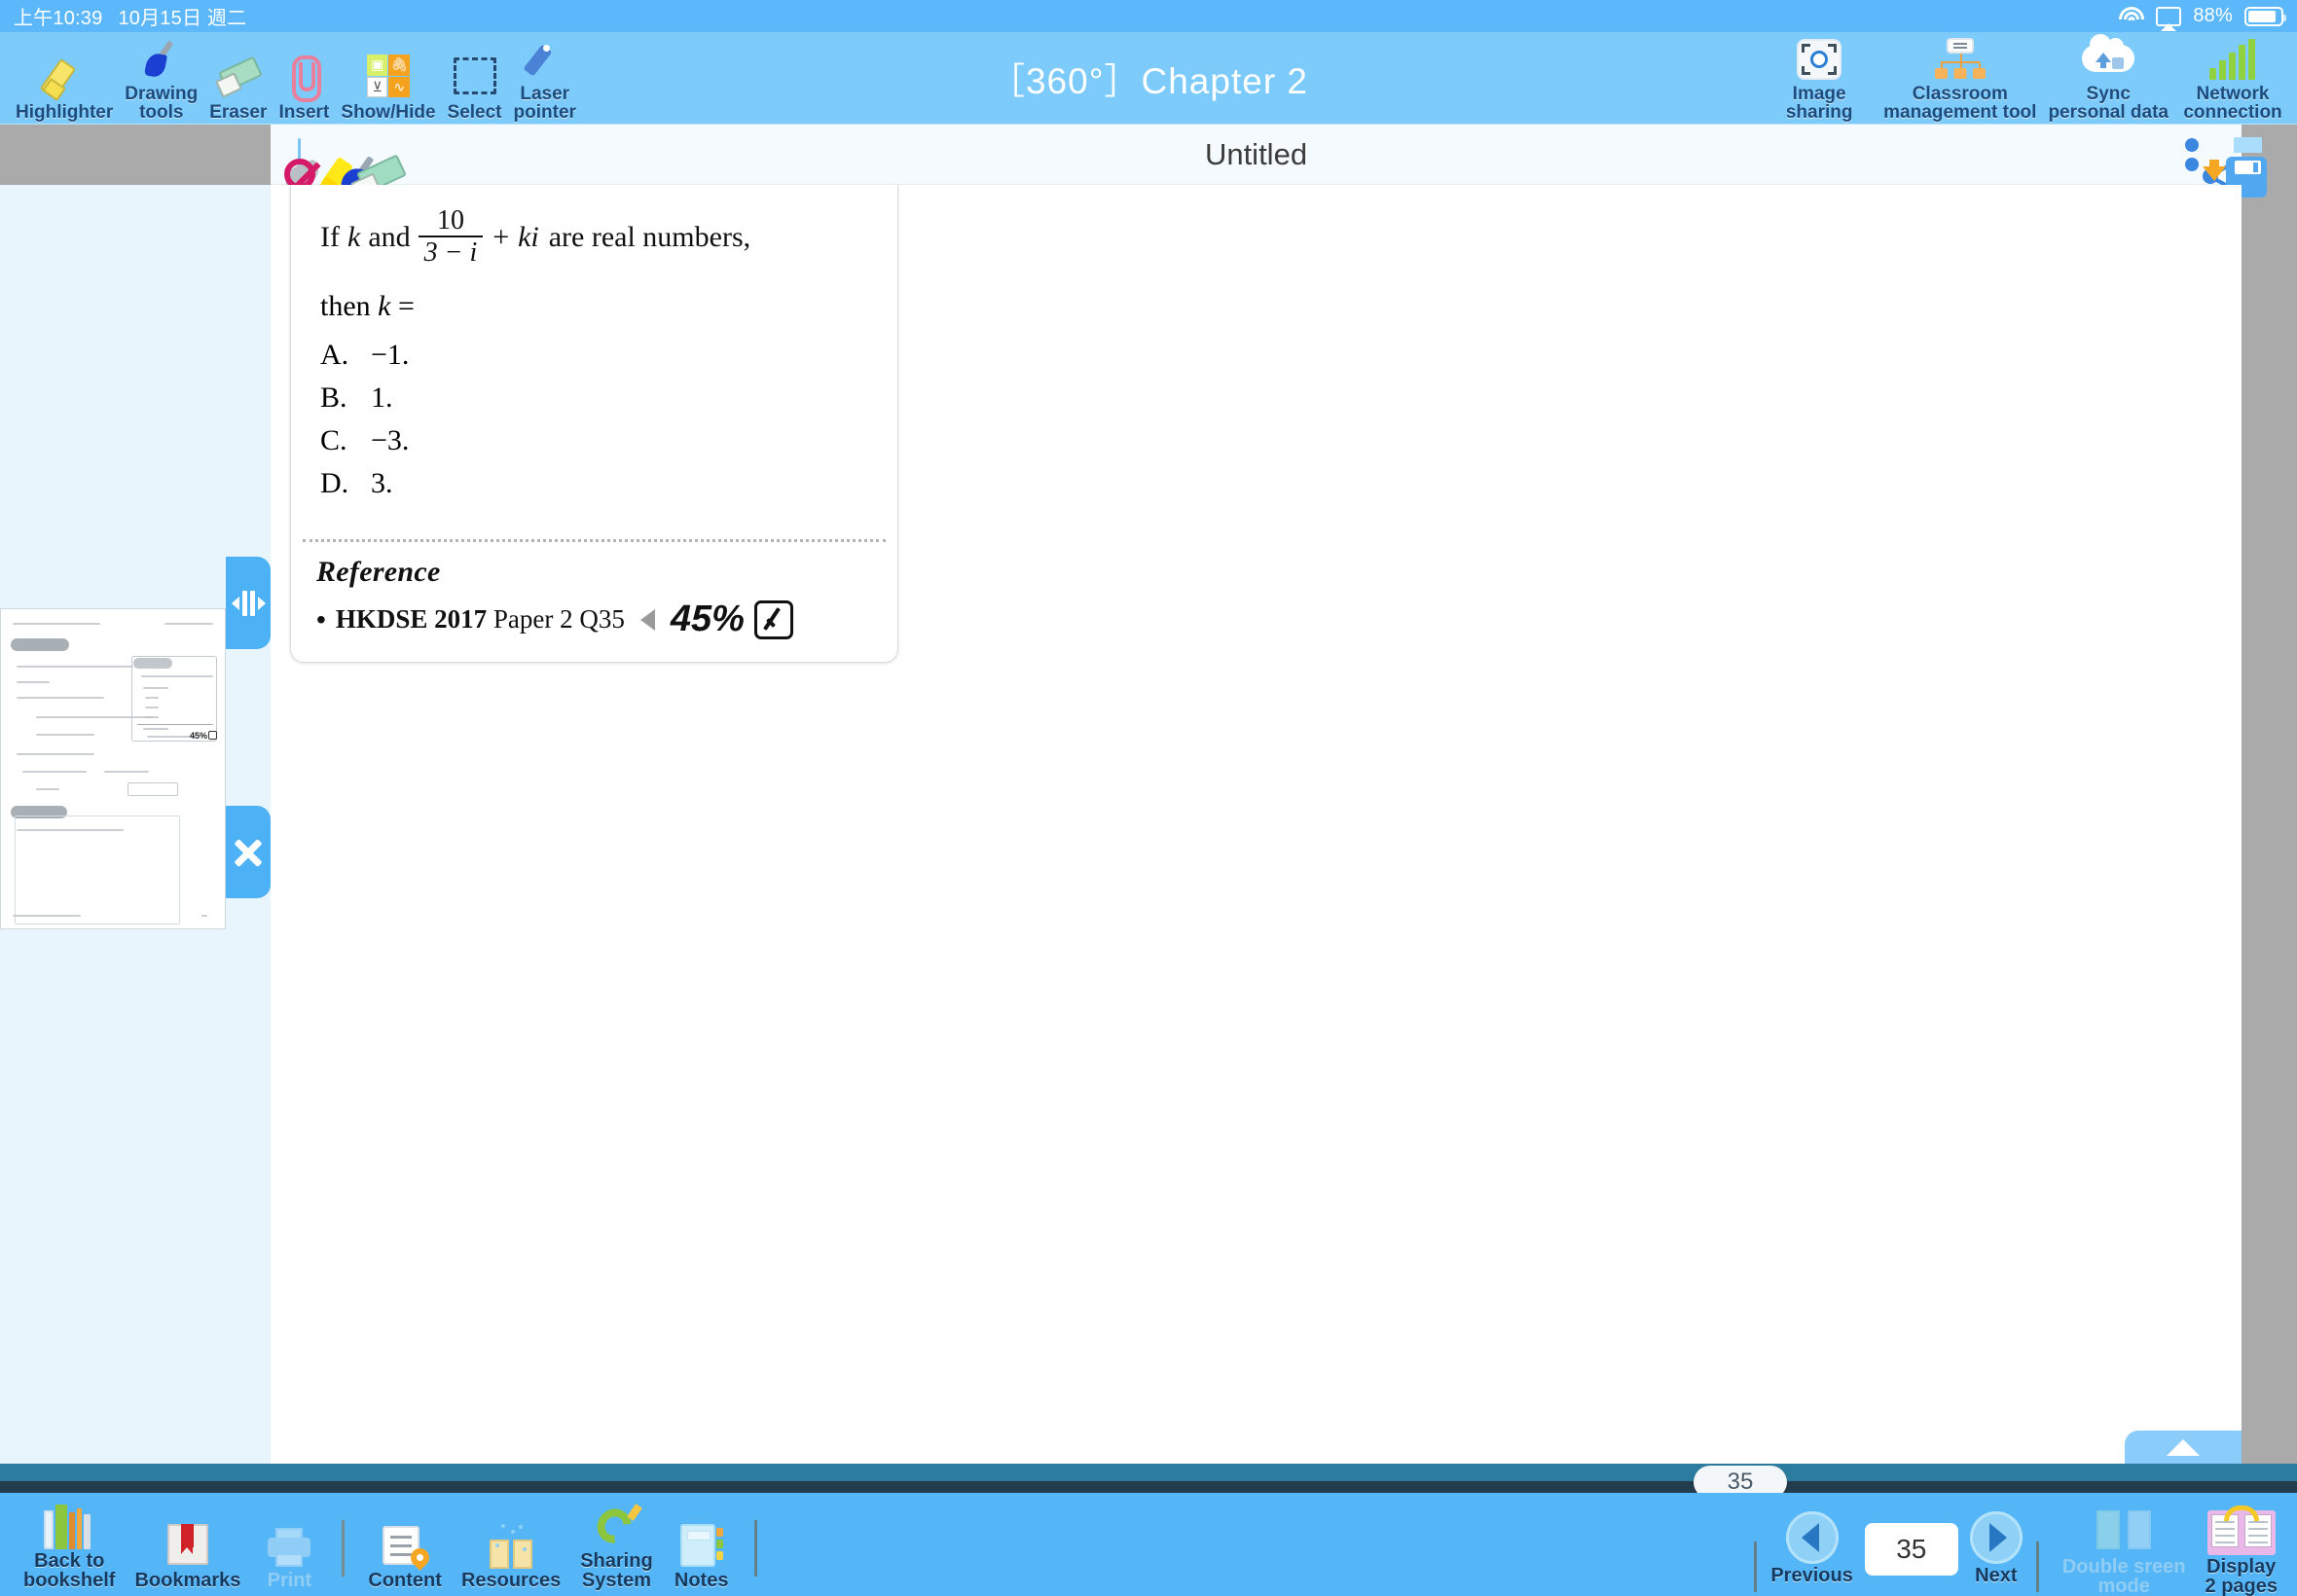  What do you see at coordinates (2265, 16) in the screenshot?
I see `battery-icon` at bounding box center [2265, 16].